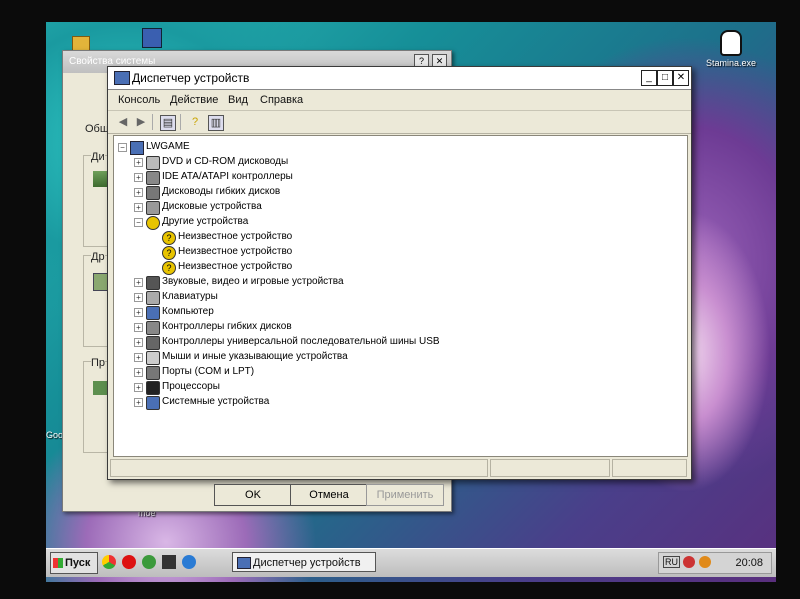 This screenshot has width=800, height=599. I want to click on minimize-button: _, so click(649, 78).